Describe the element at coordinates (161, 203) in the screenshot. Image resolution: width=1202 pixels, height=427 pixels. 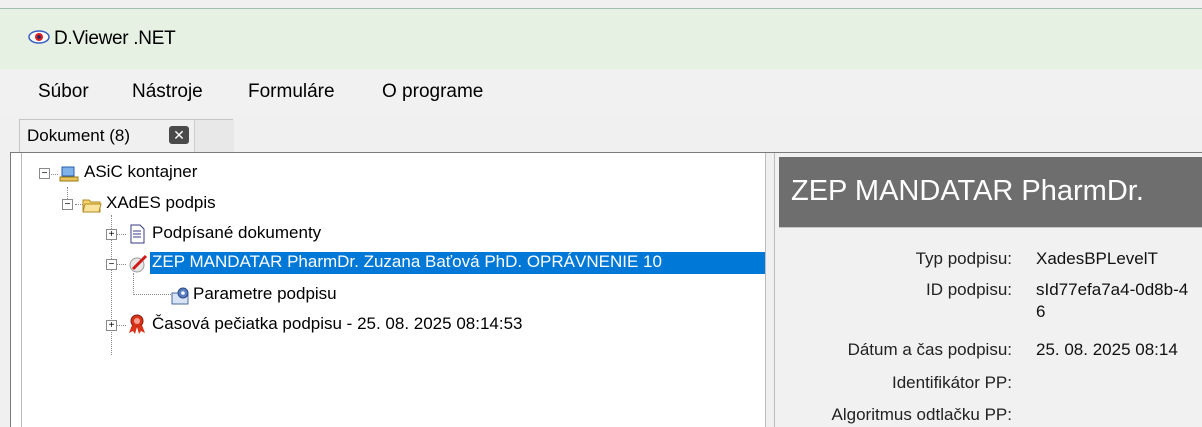
I see `tree-node-xades: XAdES podpis` at that location.